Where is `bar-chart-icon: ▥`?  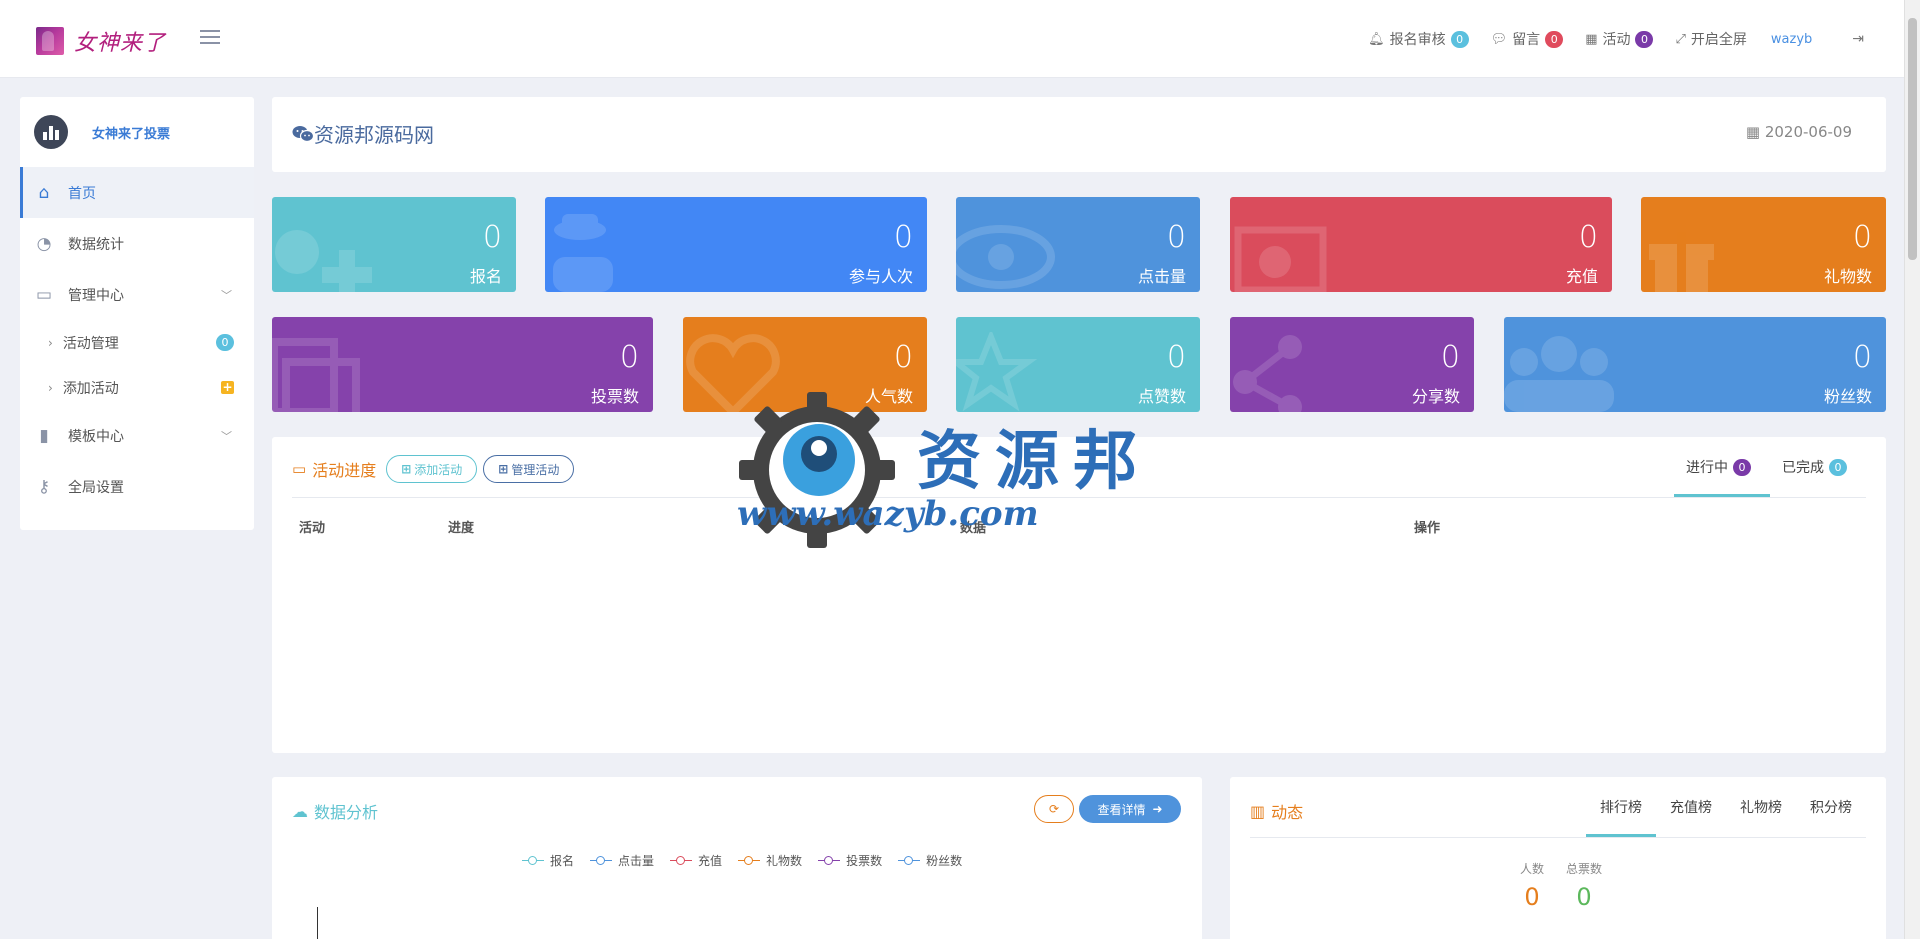 bar-chart-icon: ▥ is located at coordinates (1258, 811).